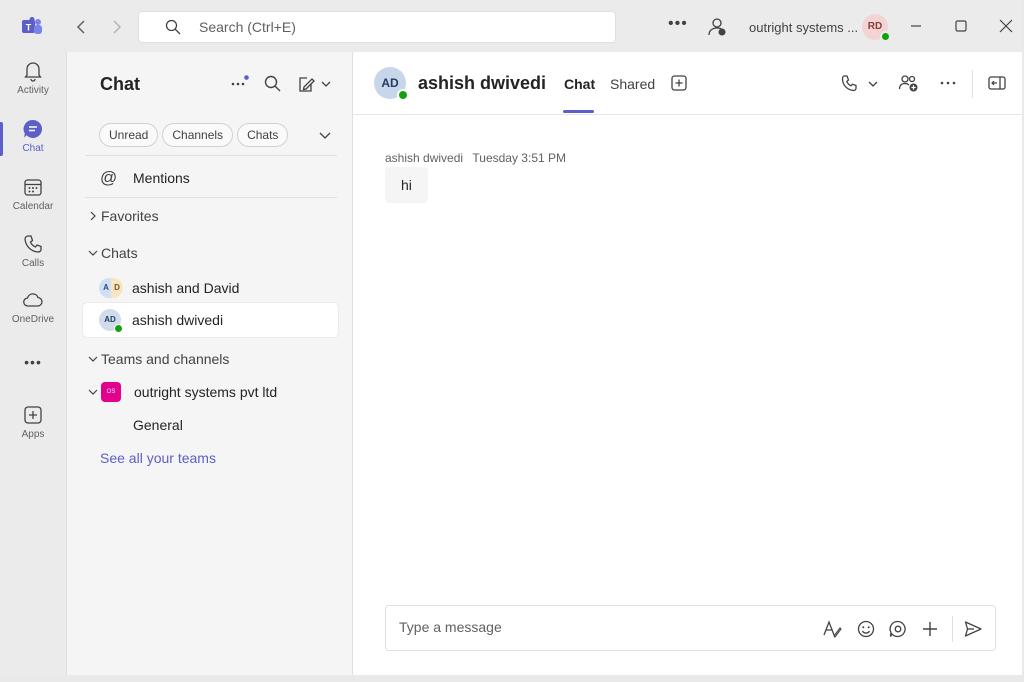  What do you see at coordinates (909, 83) in the screenshot?
I see `add-people-icon` at bounding box center [909, 83].